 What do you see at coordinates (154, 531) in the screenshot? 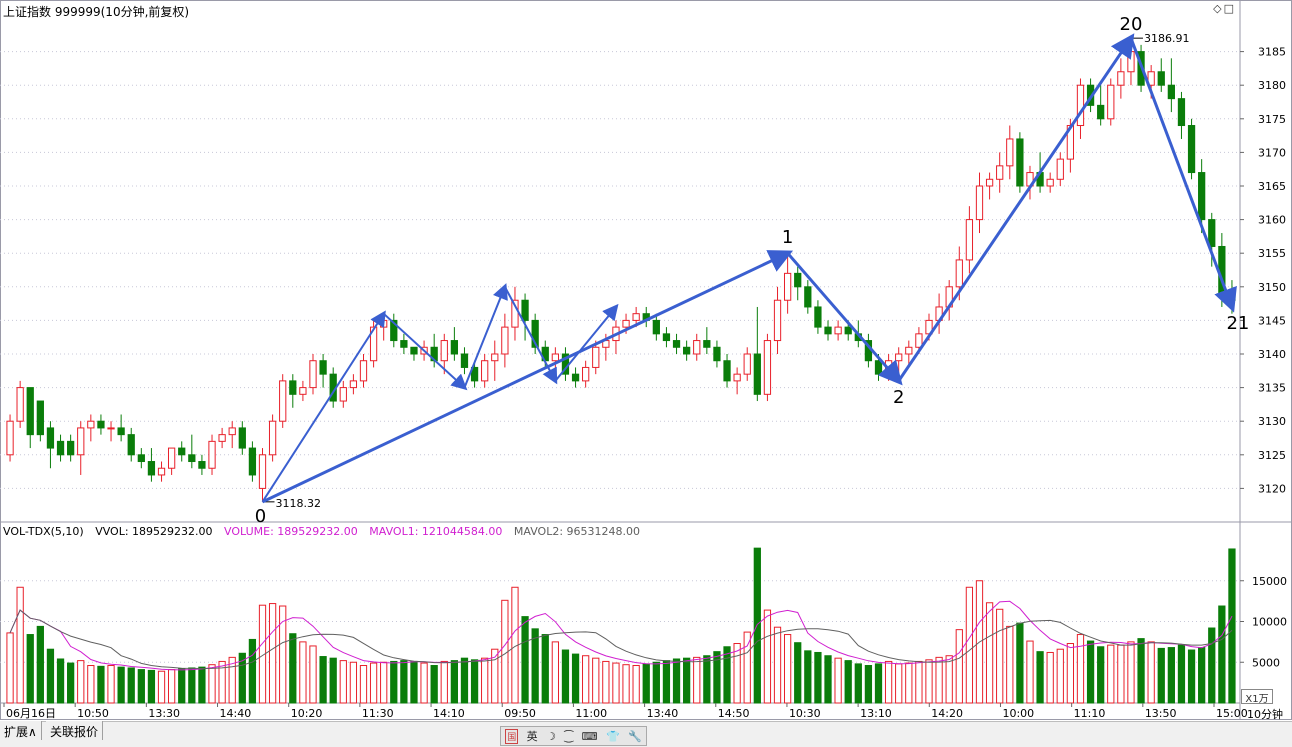
I see `vvol-value: VVOL: 189529232.00` at bounding box center [154, 531].